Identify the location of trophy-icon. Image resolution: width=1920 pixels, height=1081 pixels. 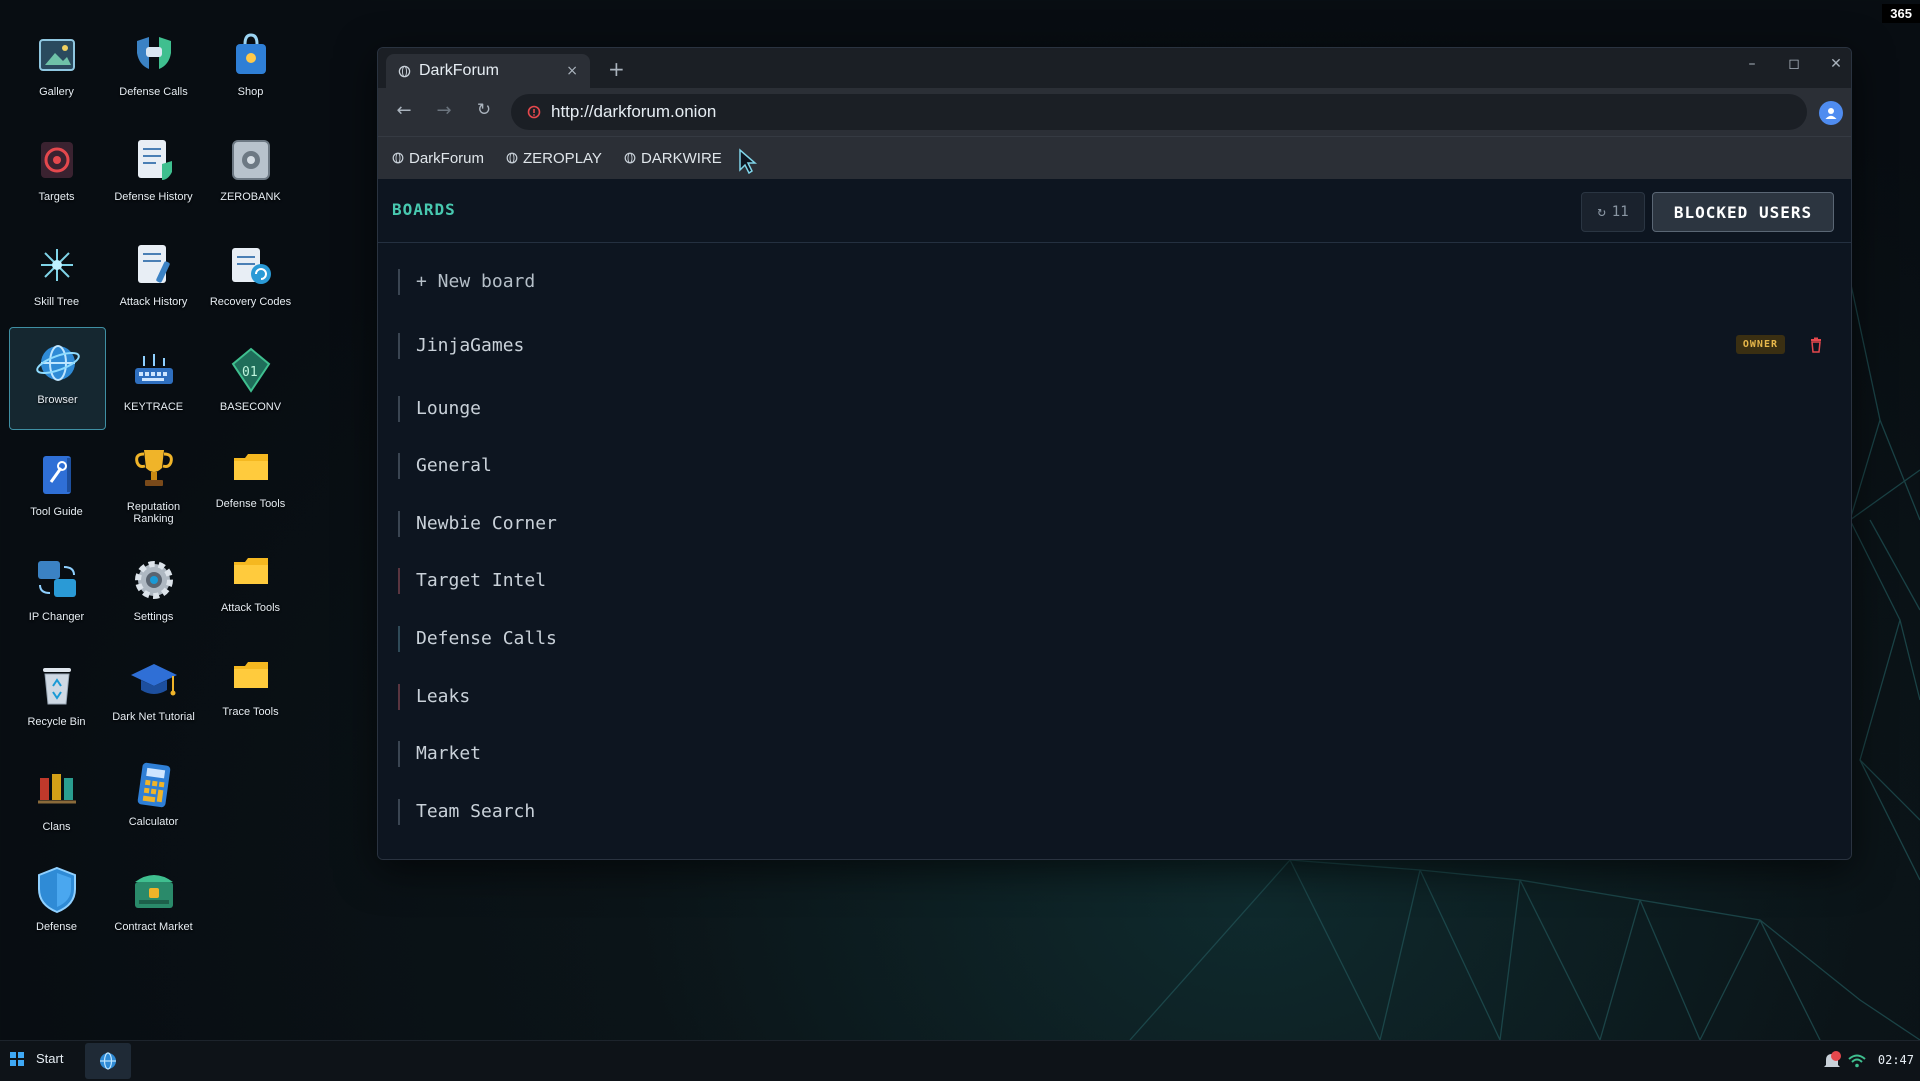
(154, 470).